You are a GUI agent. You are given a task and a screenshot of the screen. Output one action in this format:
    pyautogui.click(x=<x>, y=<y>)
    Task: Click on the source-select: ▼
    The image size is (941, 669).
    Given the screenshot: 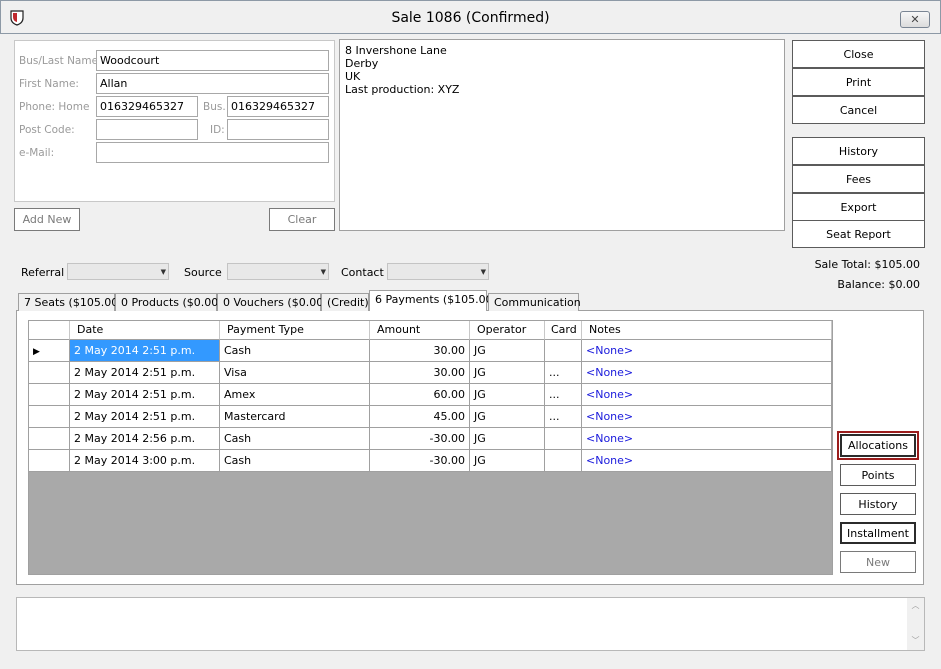 What is the action you would take?
    pyautogui.click(x=278, y=271)
    